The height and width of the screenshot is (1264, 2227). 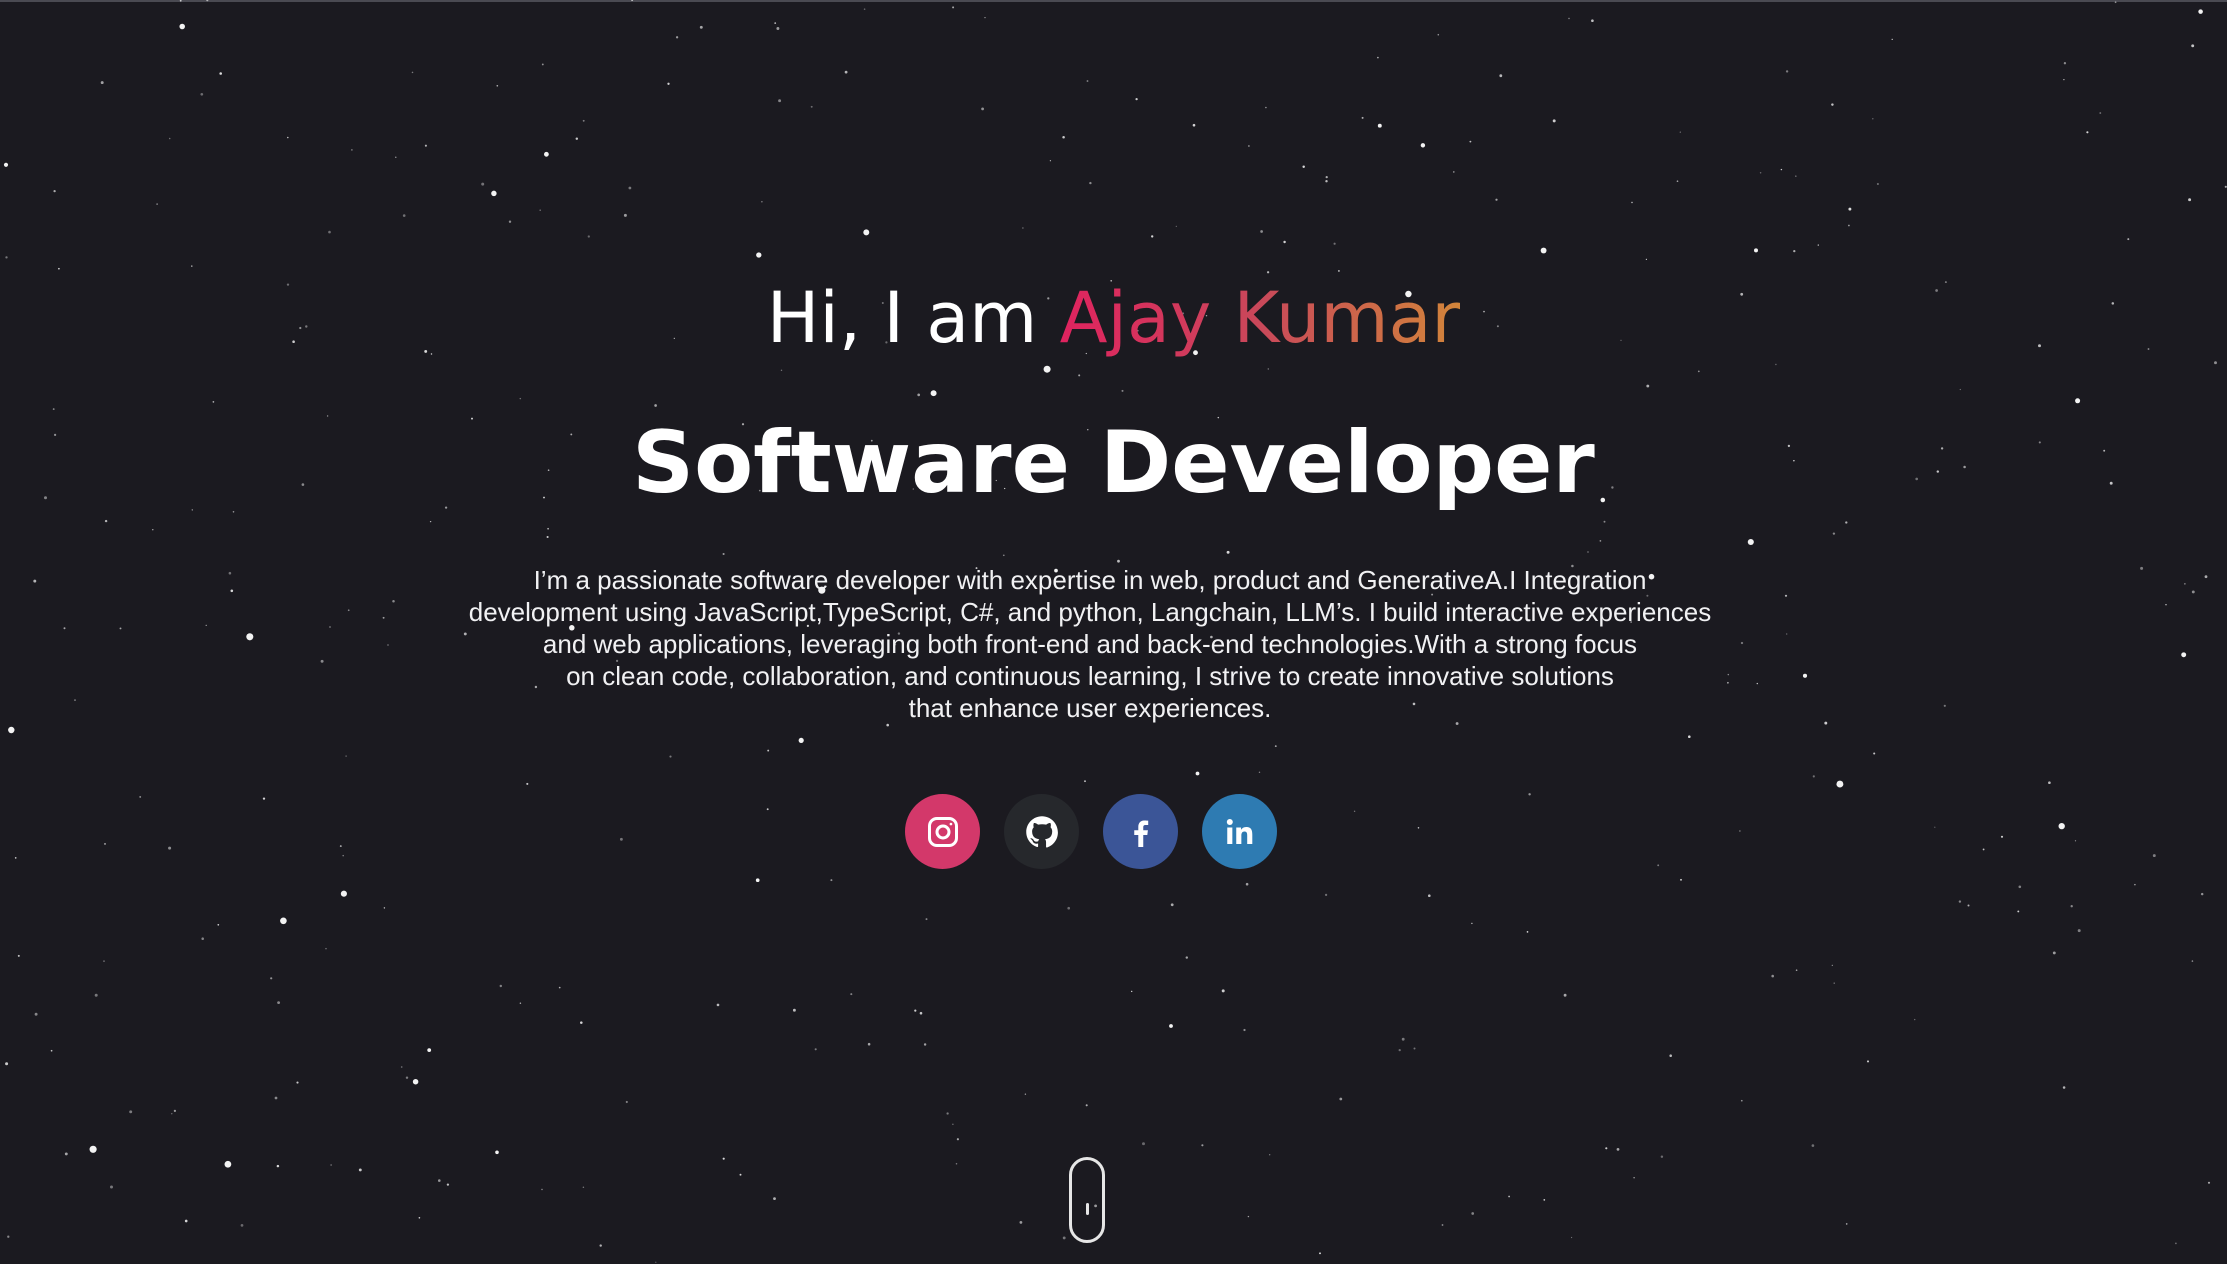 What do you see at coordinates (913, 318) in the screenshot?
I see `greeting-prefix: Hi, I am` at bounding box center [913, 318].